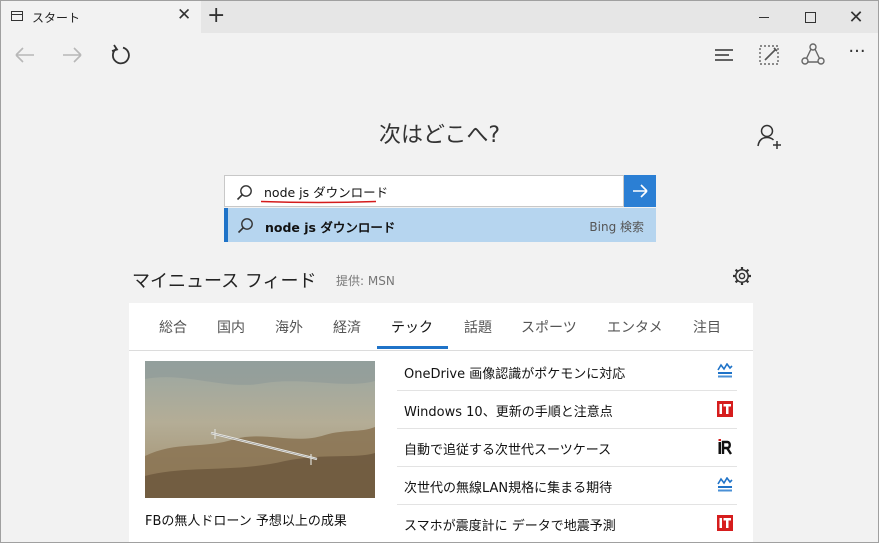  I want to click on tab-title: スタート, so click(56, 18).